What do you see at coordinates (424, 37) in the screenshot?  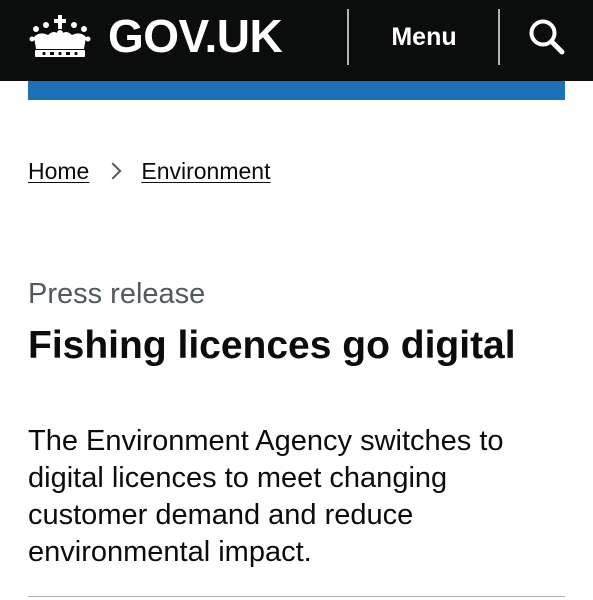 I see `menu-button: Menu` at bounding box center [424, 37].